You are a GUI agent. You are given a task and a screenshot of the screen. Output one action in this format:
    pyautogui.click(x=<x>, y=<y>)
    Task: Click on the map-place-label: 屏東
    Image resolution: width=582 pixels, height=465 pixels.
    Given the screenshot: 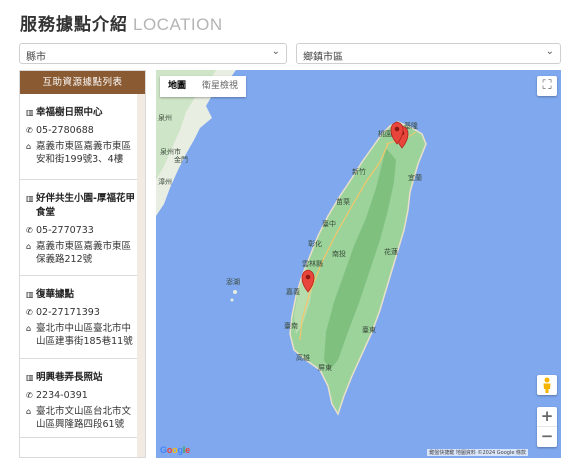 What is the action you would take?
    pyautogui.click(x=325, y=367)
    